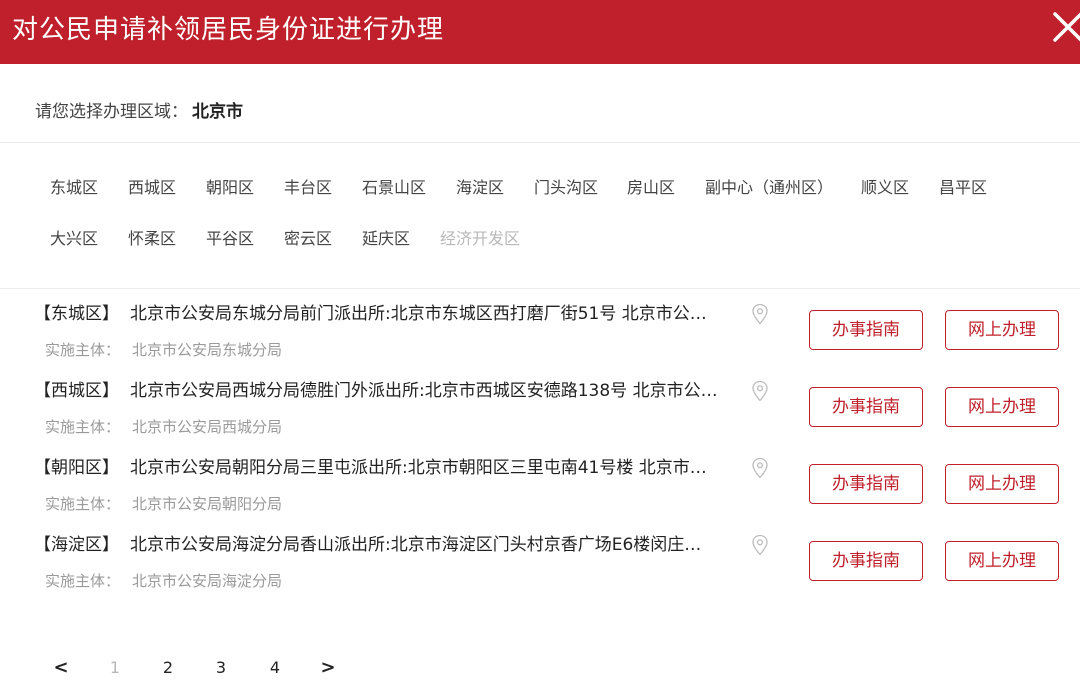 This screenshot has width=1080, height=688. I want to click on item-district-tag: 【西城区】, so click(76, 391).